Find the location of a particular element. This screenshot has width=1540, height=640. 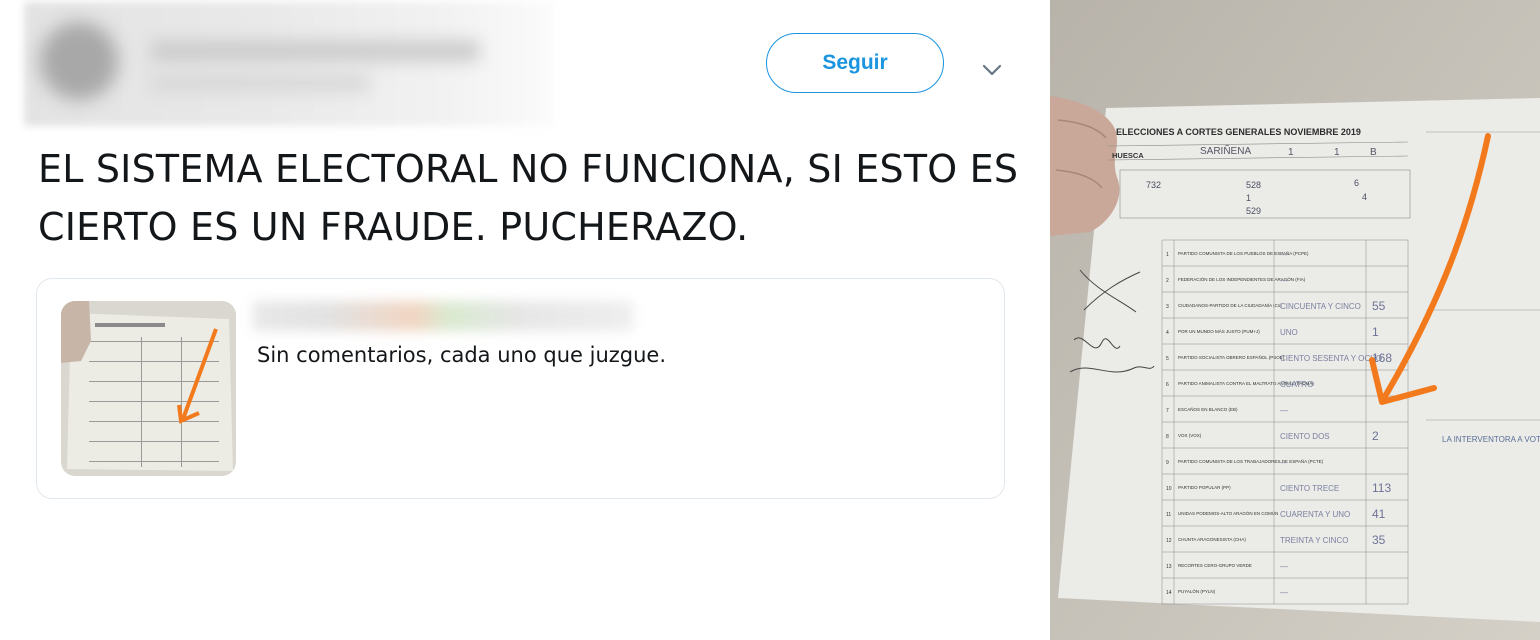

follow-button: Seguir is located at coordinates (855, 63).